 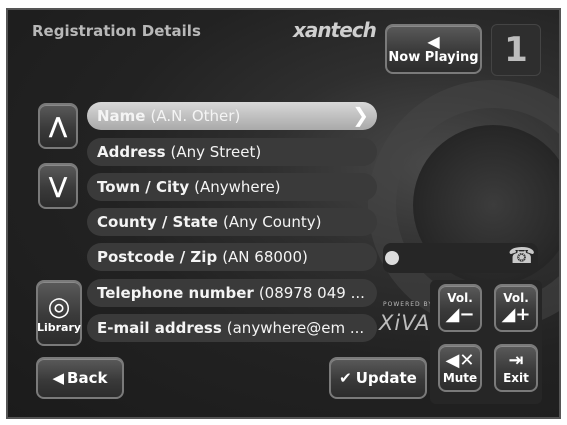 I want to click on chevron-right-icon: ❯, so click(x=360, y=115).